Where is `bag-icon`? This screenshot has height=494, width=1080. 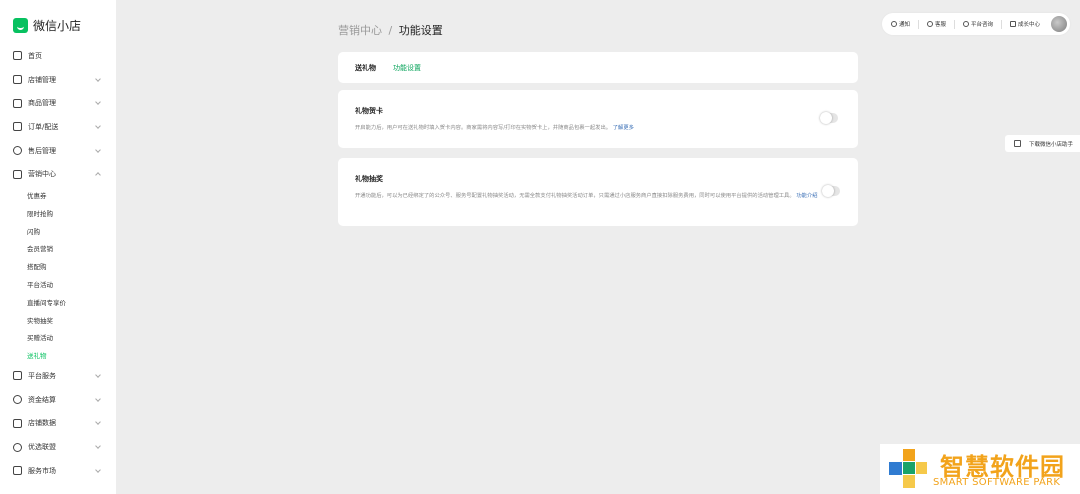
bag-icon is located at coordinates (17, 103).